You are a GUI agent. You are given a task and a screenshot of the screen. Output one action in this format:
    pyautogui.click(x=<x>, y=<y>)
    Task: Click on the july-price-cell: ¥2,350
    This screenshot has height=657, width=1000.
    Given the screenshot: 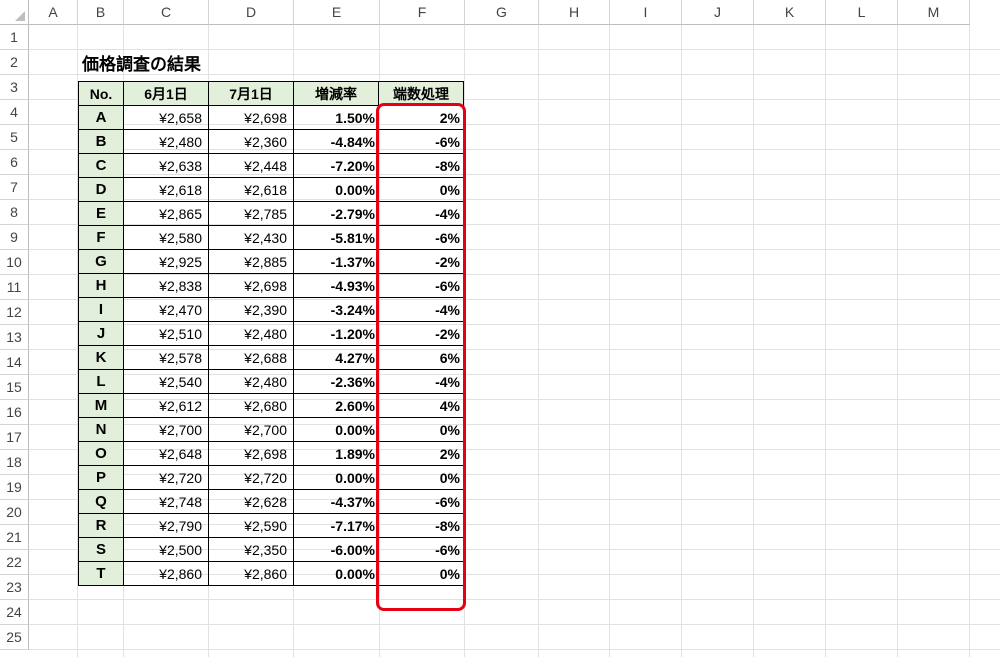 What is the action you would take?
    pyautogui.click(x=251, y=549)
    